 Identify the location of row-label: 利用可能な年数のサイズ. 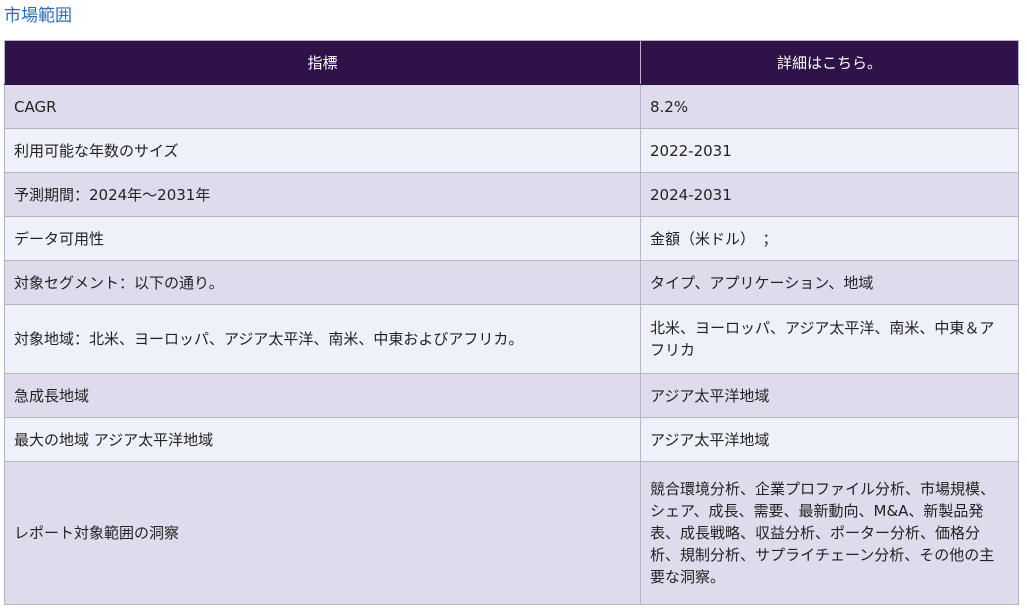
(322, 150).